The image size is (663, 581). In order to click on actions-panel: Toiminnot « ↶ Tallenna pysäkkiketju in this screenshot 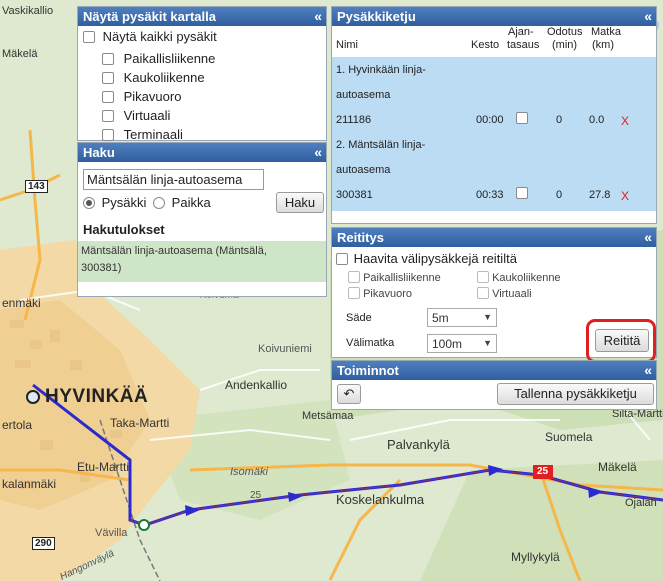, I will do `click(494, 385)`.